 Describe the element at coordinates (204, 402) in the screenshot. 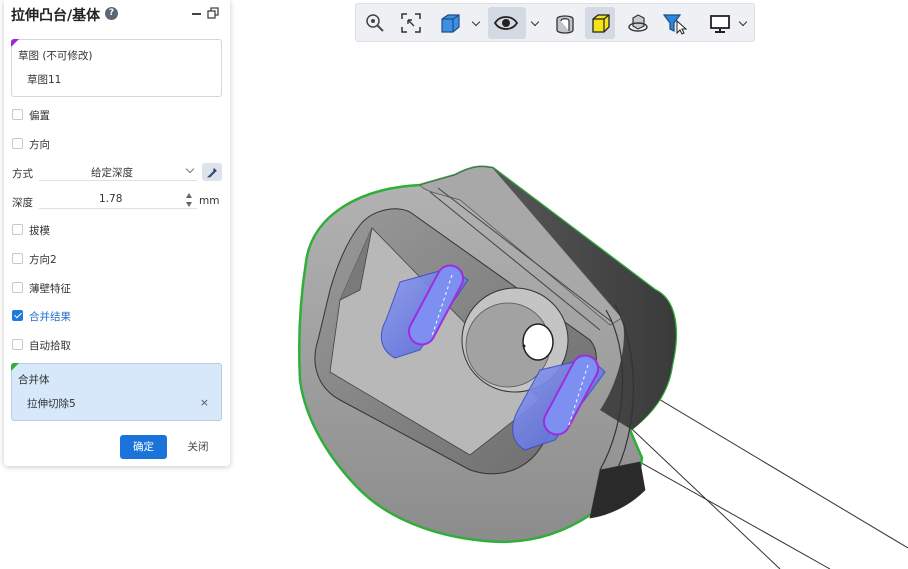

I see `remove-icon: ×` at that location.